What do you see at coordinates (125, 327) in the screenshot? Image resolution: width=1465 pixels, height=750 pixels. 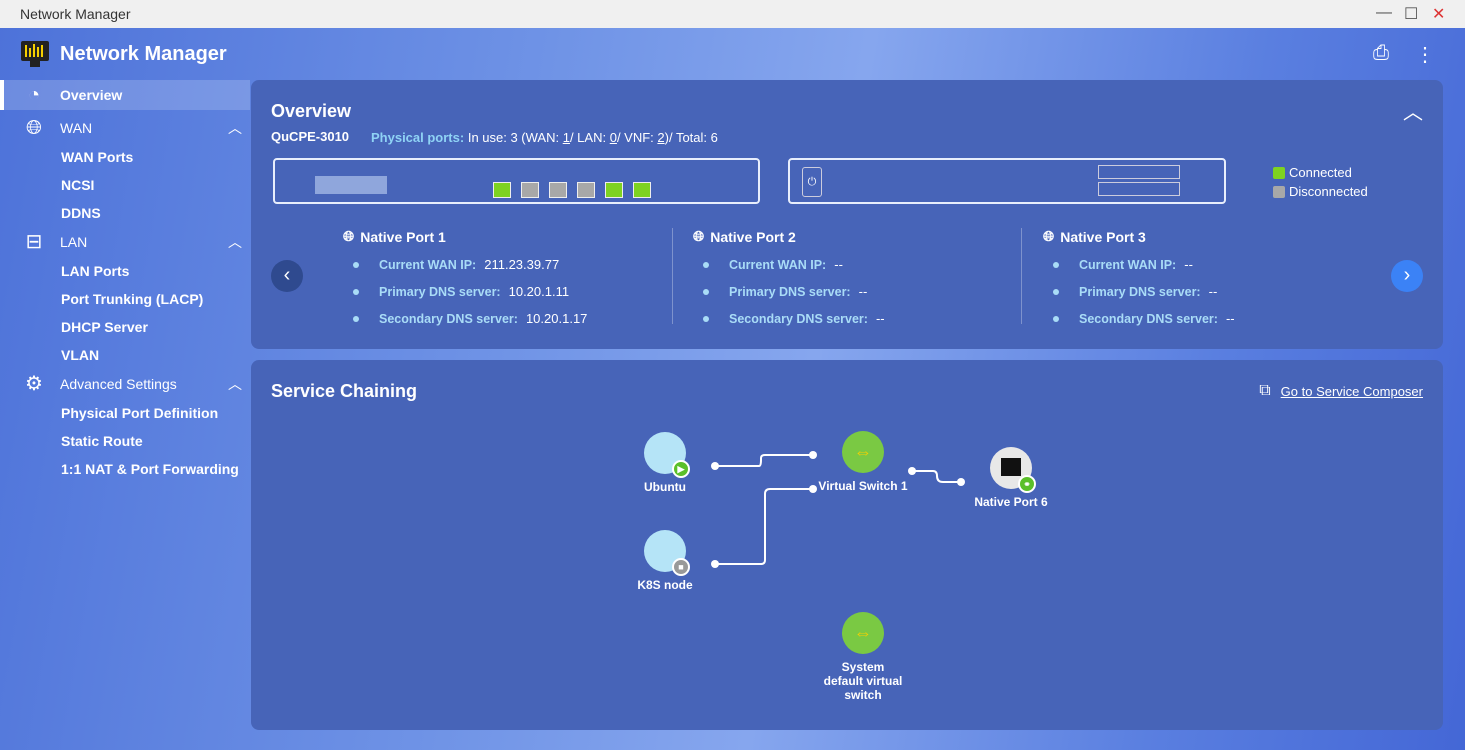 I see `sidebar-item-dhcp-server: DHCP Server` at bounding box center [125, 327].